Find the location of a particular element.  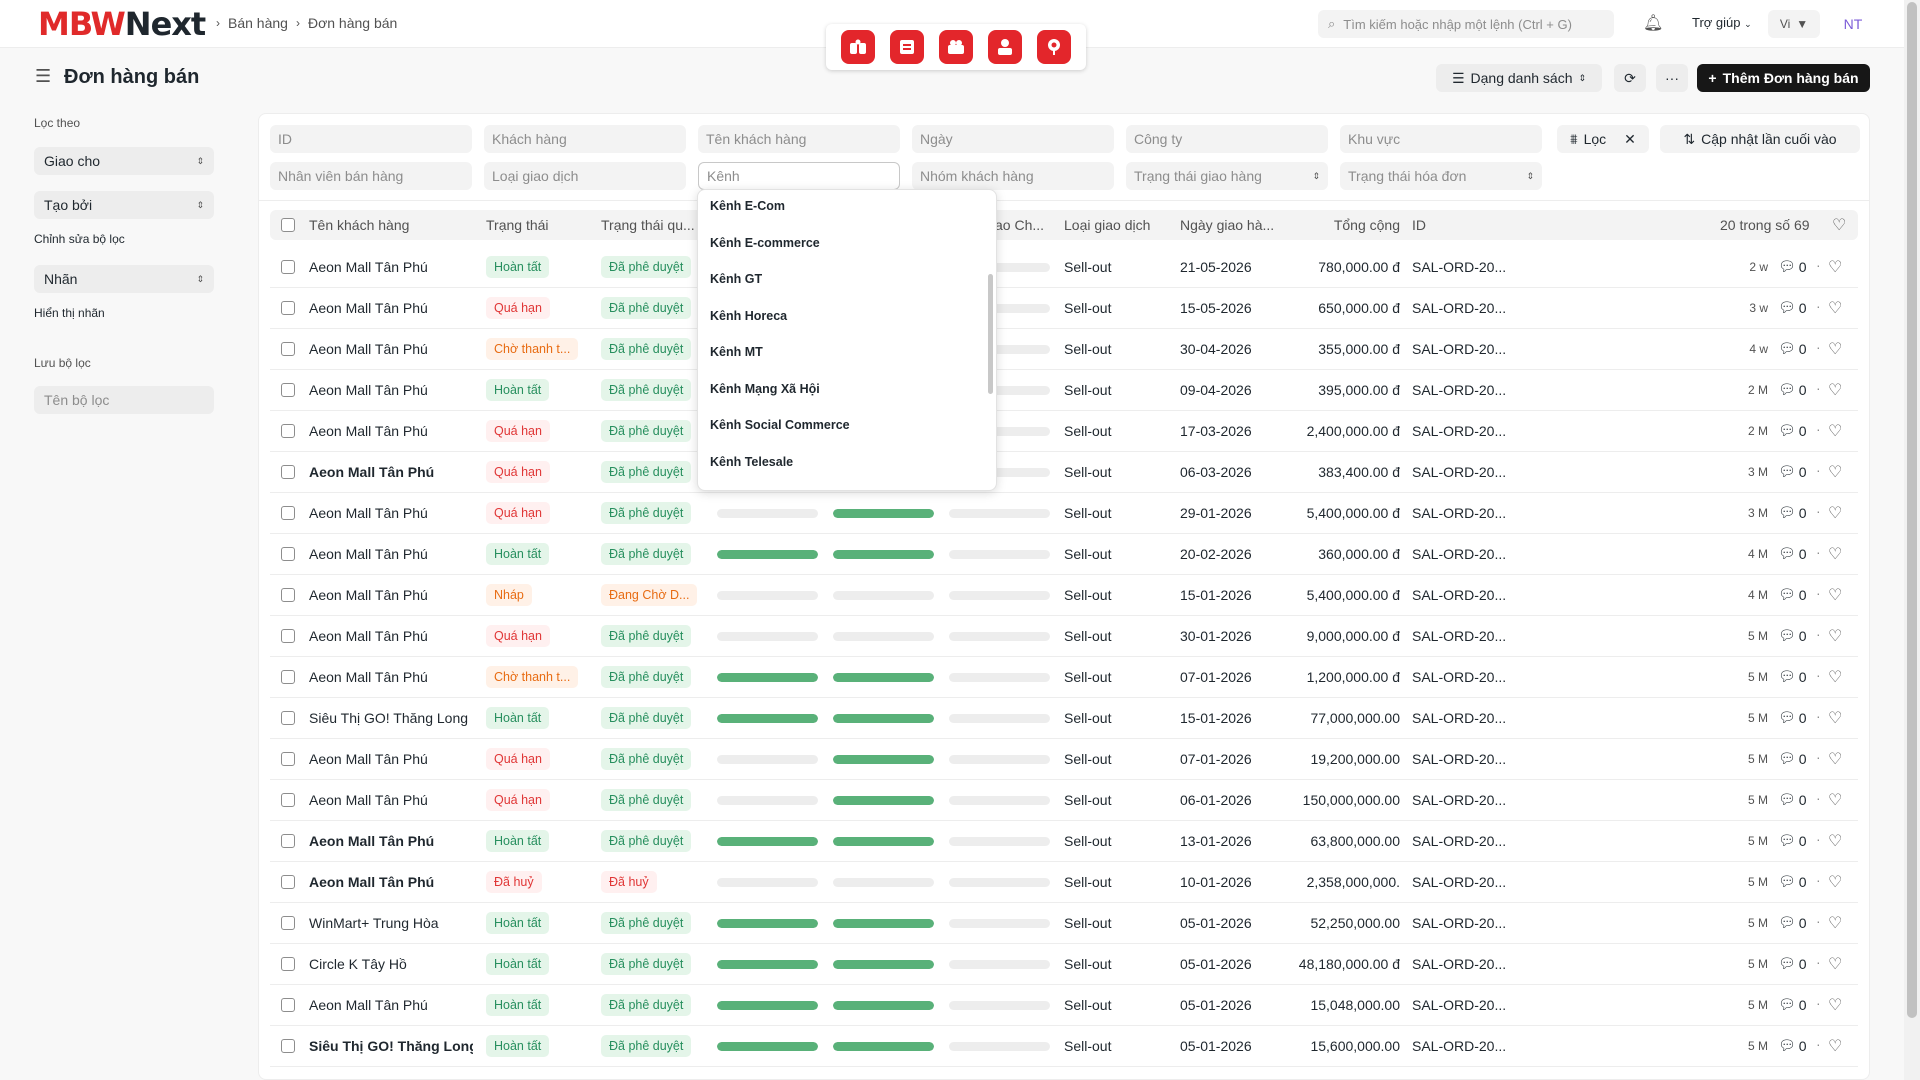

channel-option: Kênh Horeca is located at coordinates (748, 316).